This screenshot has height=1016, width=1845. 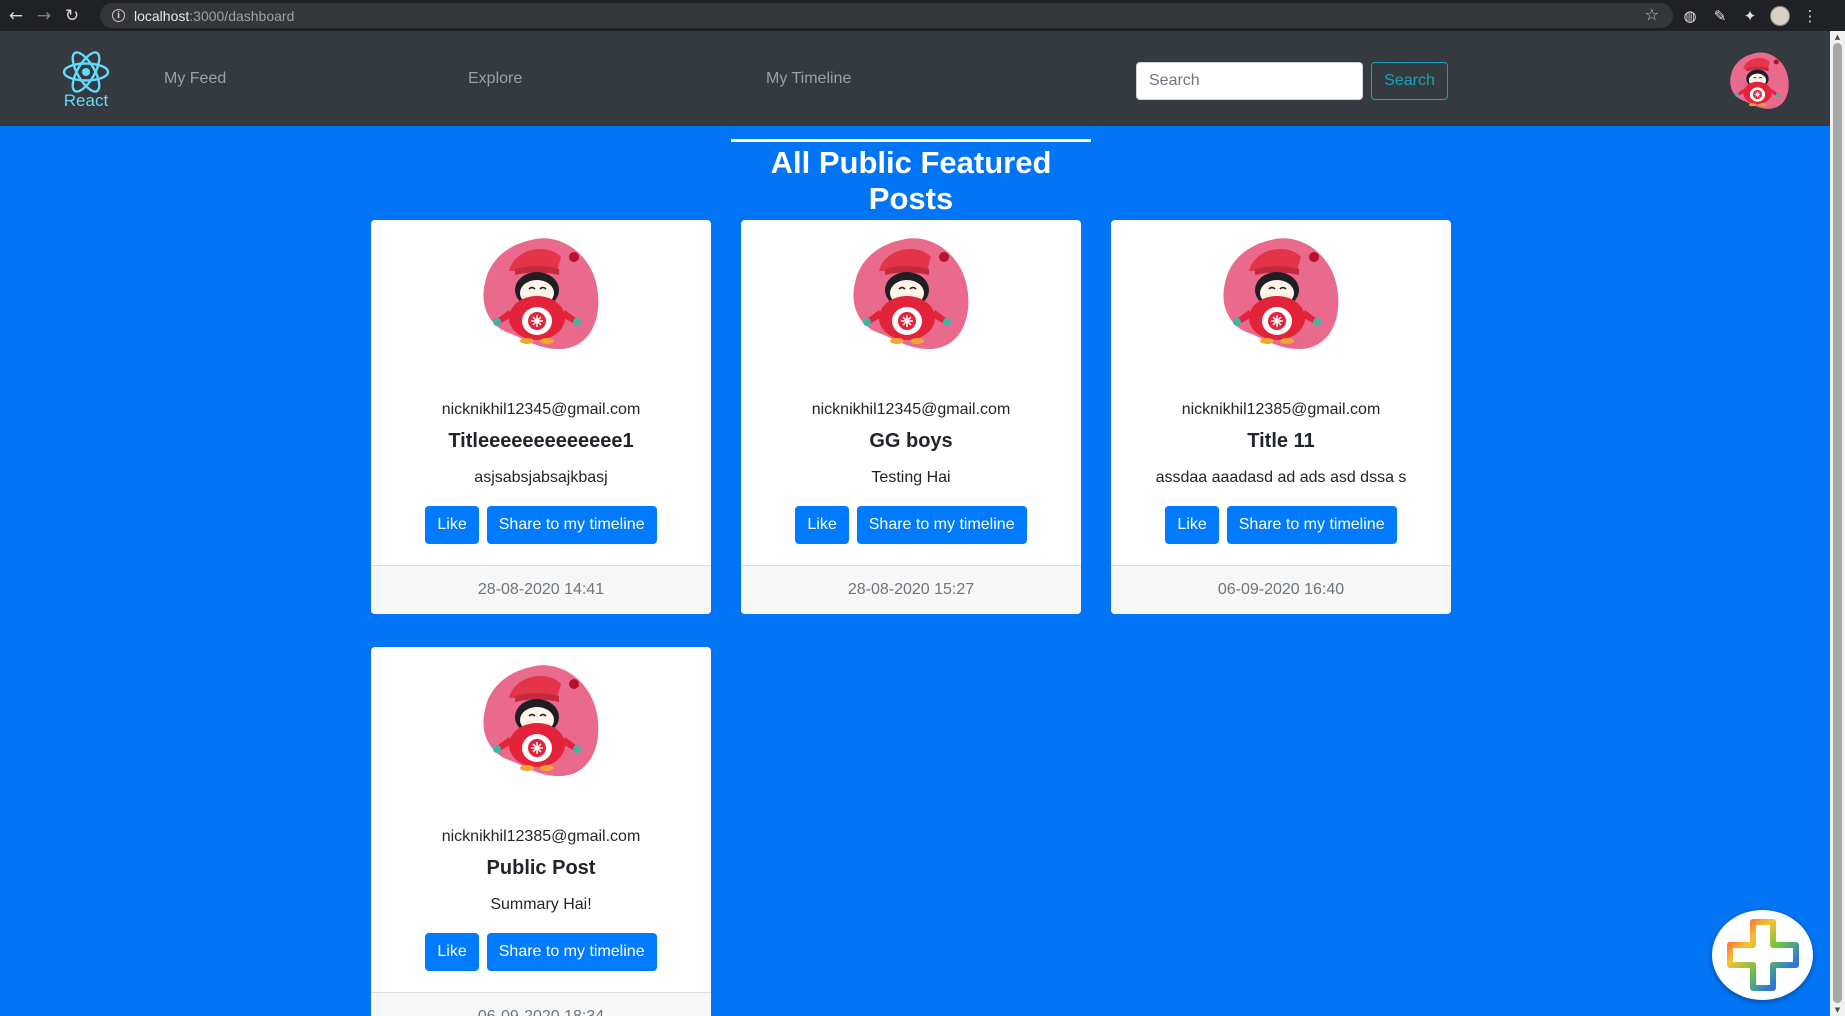 I want to click on extension-globe-icon: ◍, so click(x=1690, y=16).